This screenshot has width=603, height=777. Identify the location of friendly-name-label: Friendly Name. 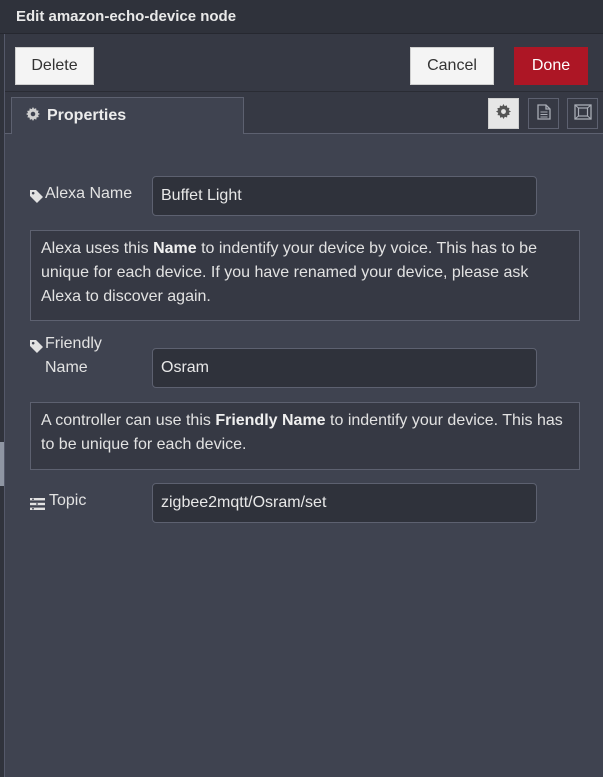
(77, 356).